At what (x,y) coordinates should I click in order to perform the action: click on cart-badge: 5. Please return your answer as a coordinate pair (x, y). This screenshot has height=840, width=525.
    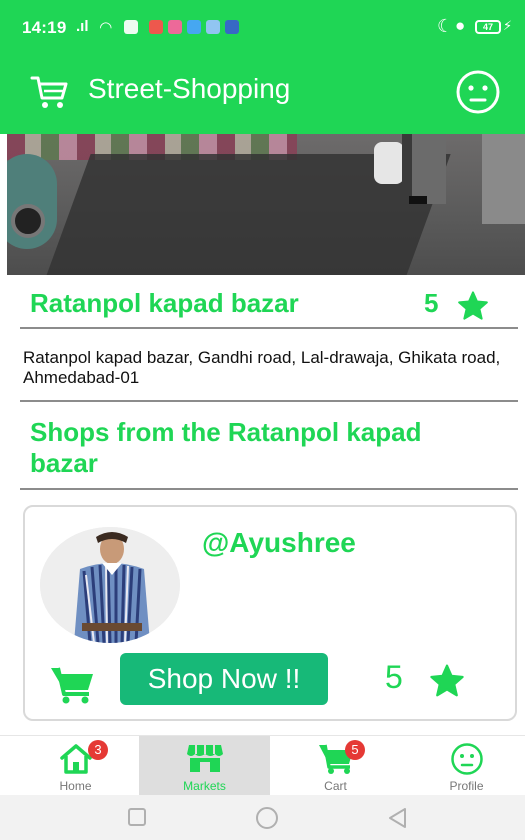
    Looking at the image, I should click on (355, 750).